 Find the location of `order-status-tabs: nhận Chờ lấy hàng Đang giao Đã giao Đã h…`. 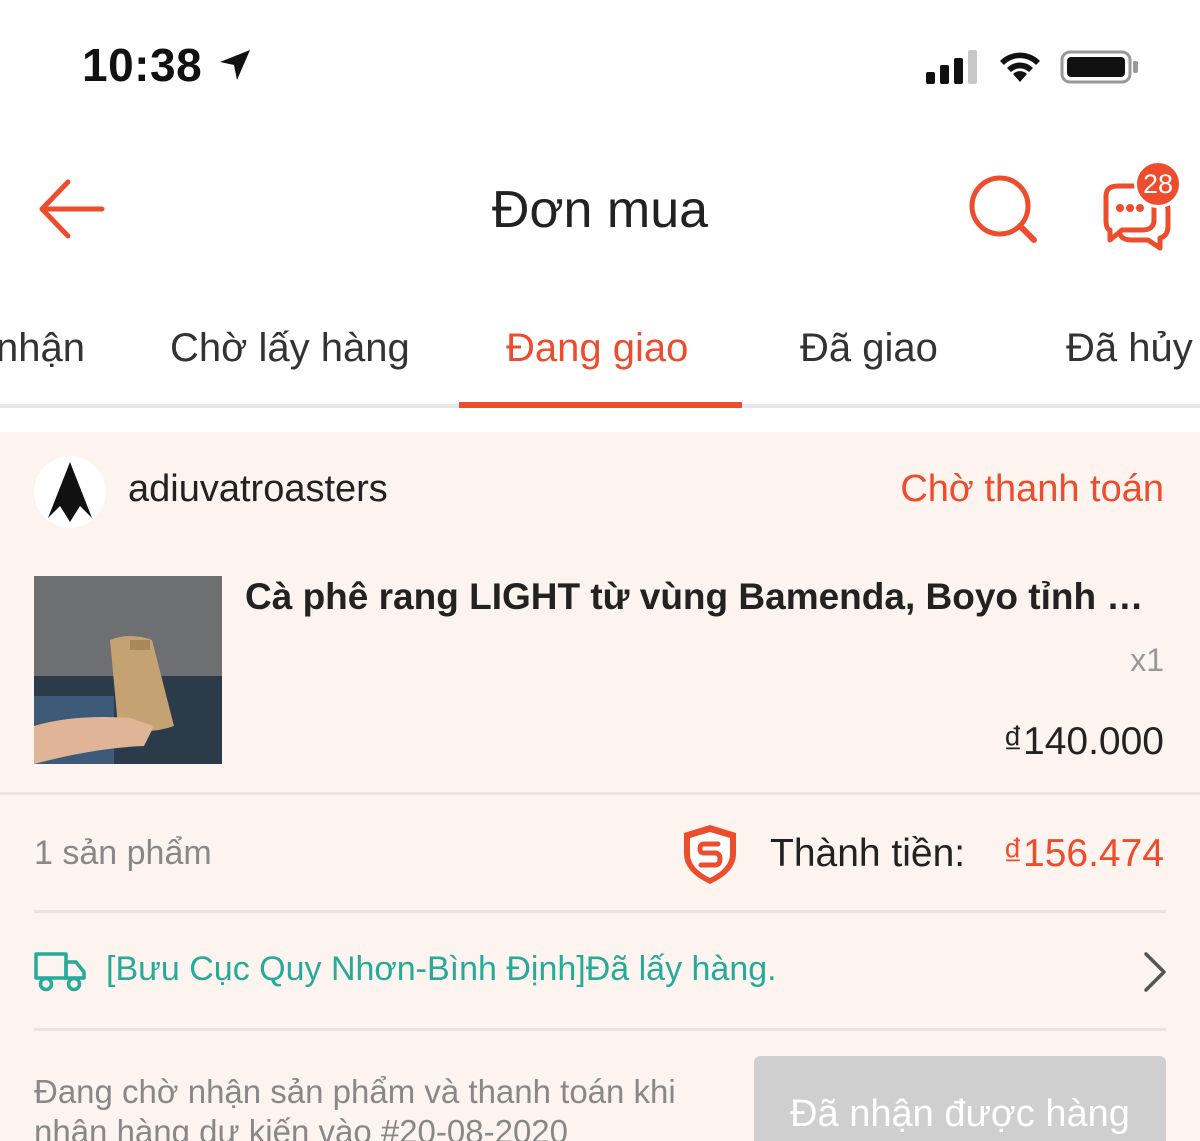

order-status-tabs: nhận Chờ lấy hàng Đang giao Đã giao Đã h… is located at coordinates (600, 354).